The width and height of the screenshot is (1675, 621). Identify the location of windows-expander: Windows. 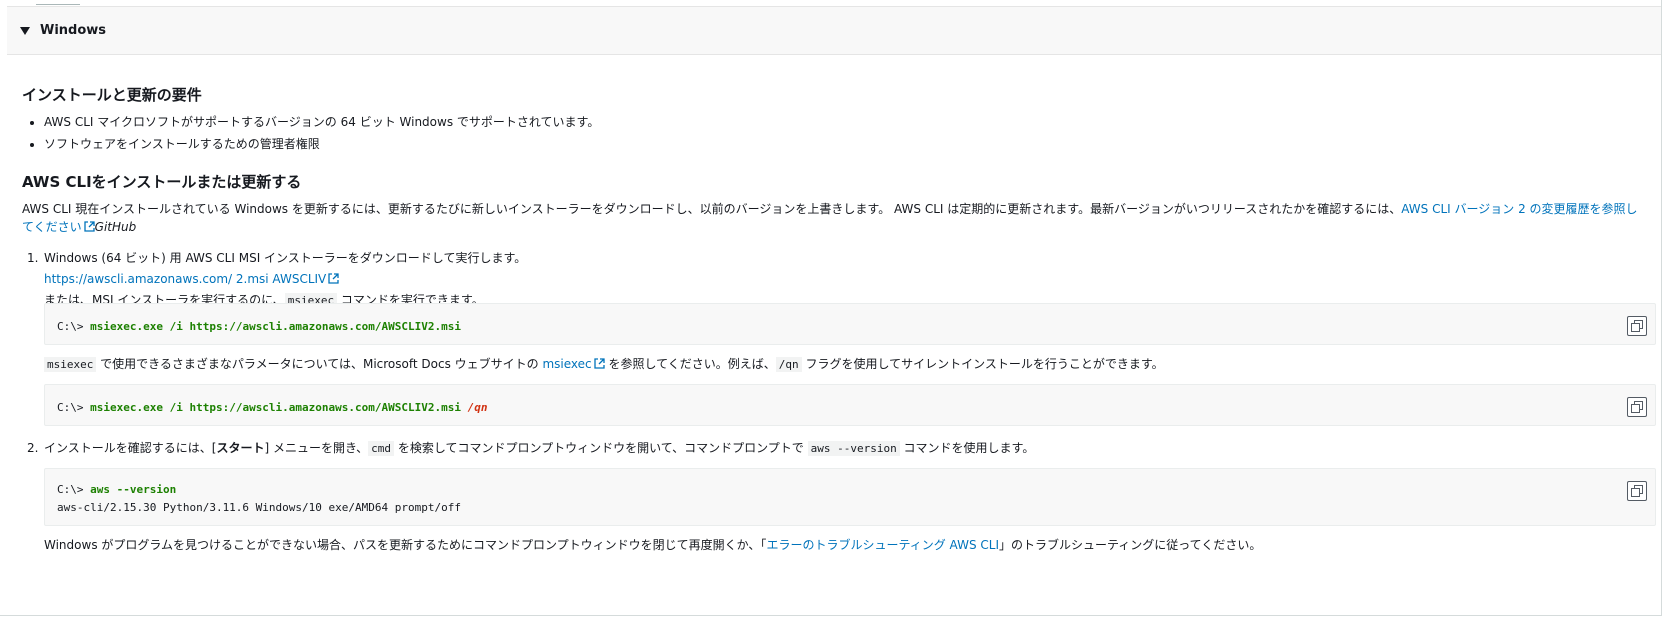
(834, 30).